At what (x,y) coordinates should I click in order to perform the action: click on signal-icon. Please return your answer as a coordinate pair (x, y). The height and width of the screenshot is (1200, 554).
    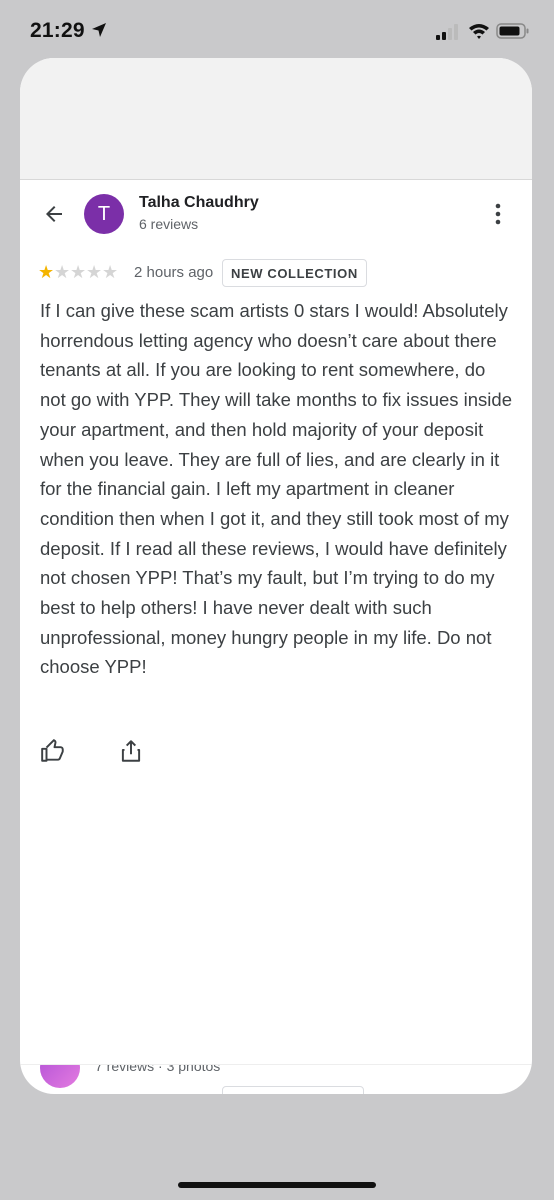
    Looking at the image, I should click on (447, 32).